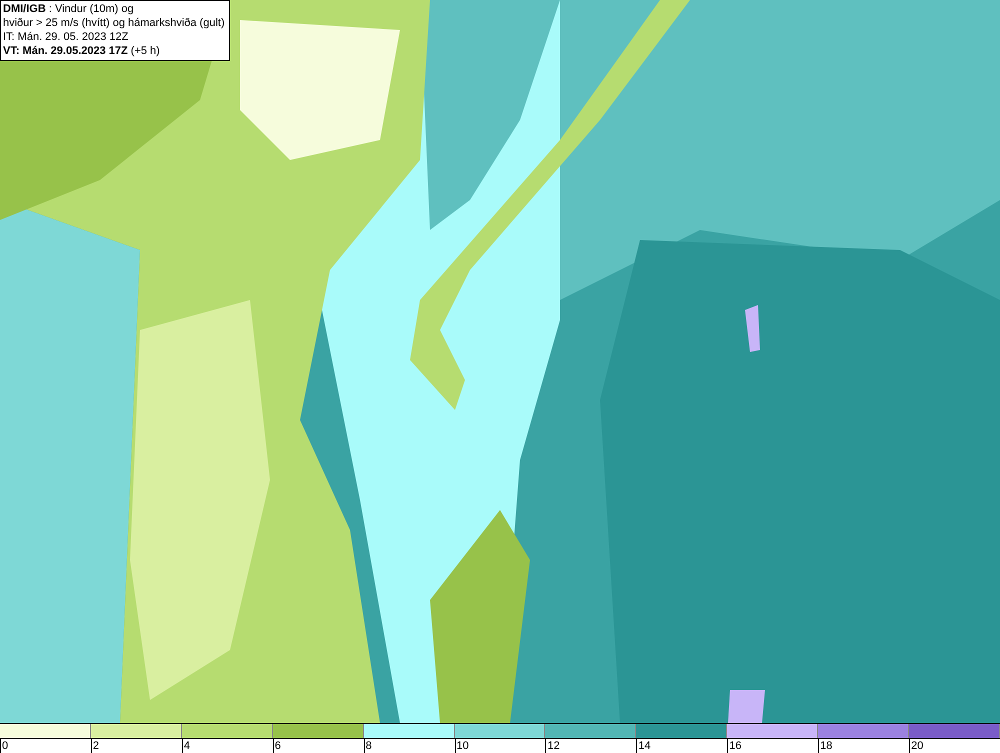 The width and height of the screenshot is (1000, 753). Describe the element at coordinates (735, 746) in the screenshot. I see `legend-label: 16` at that location.